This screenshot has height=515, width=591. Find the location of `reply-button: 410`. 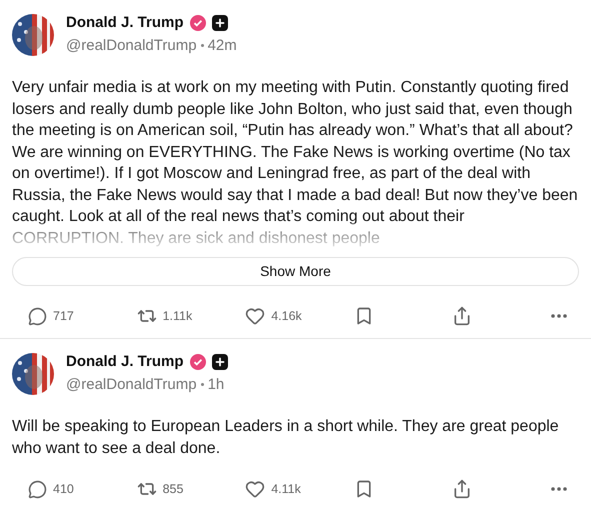

reply-button: 410 is located at coordinates (78, 489).